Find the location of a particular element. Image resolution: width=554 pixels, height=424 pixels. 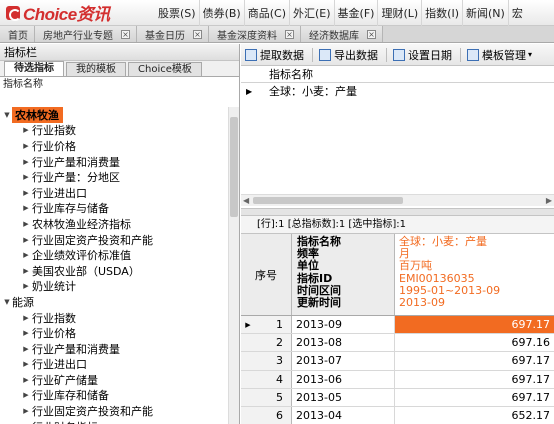

pane-splitter is located at coordinates (397, 212).